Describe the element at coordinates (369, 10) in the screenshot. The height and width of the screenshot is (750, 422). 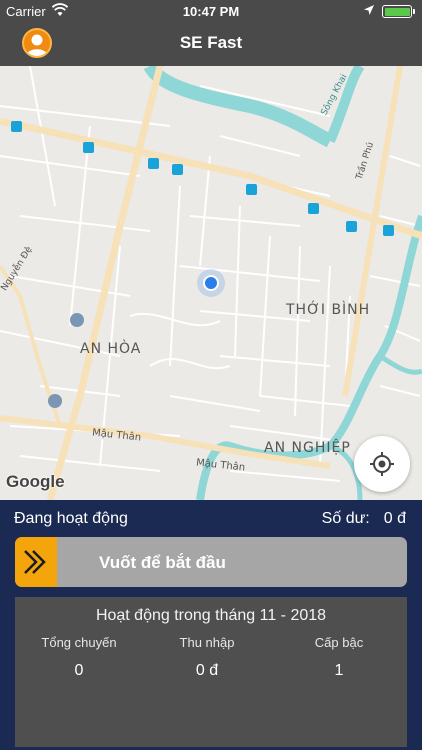
I see `location-arrow-icon` at that location.